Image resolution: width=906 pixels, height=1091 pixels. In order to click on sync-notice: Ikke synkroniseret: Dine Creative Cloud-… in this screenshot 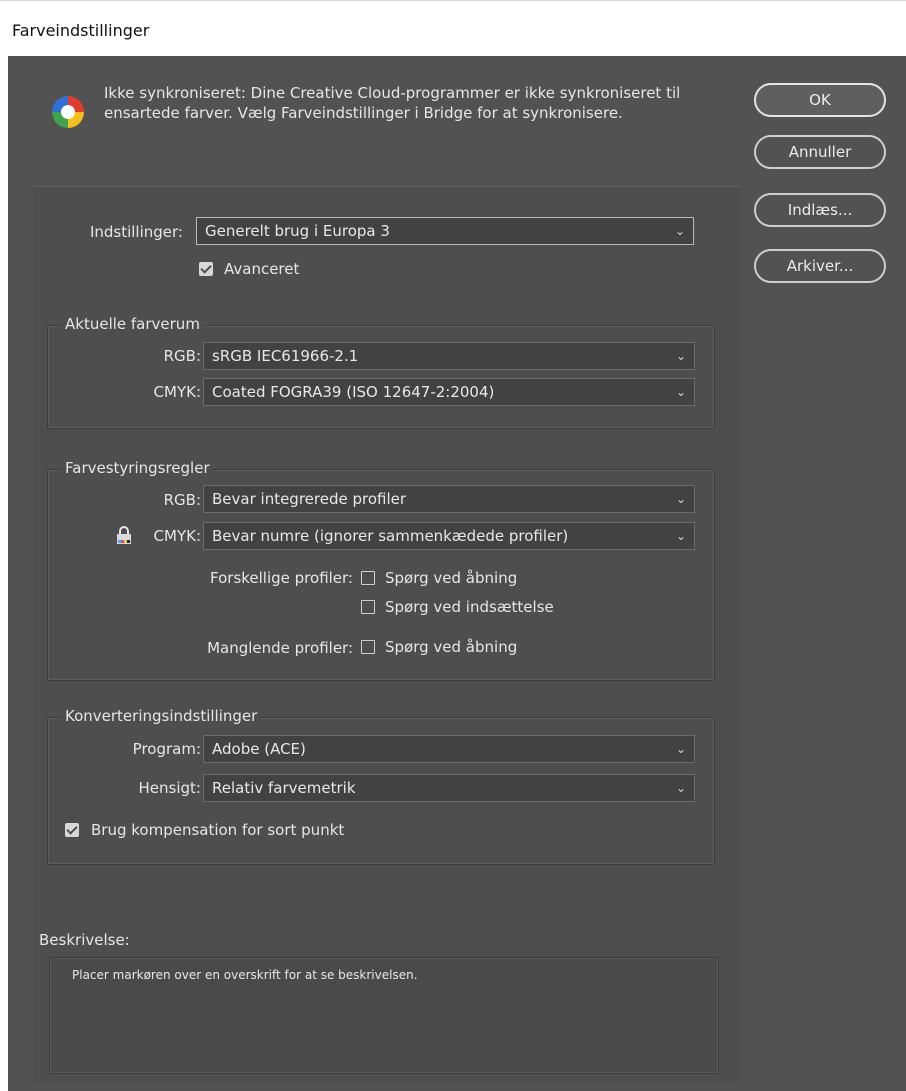, I will do `click(424, 103)`.